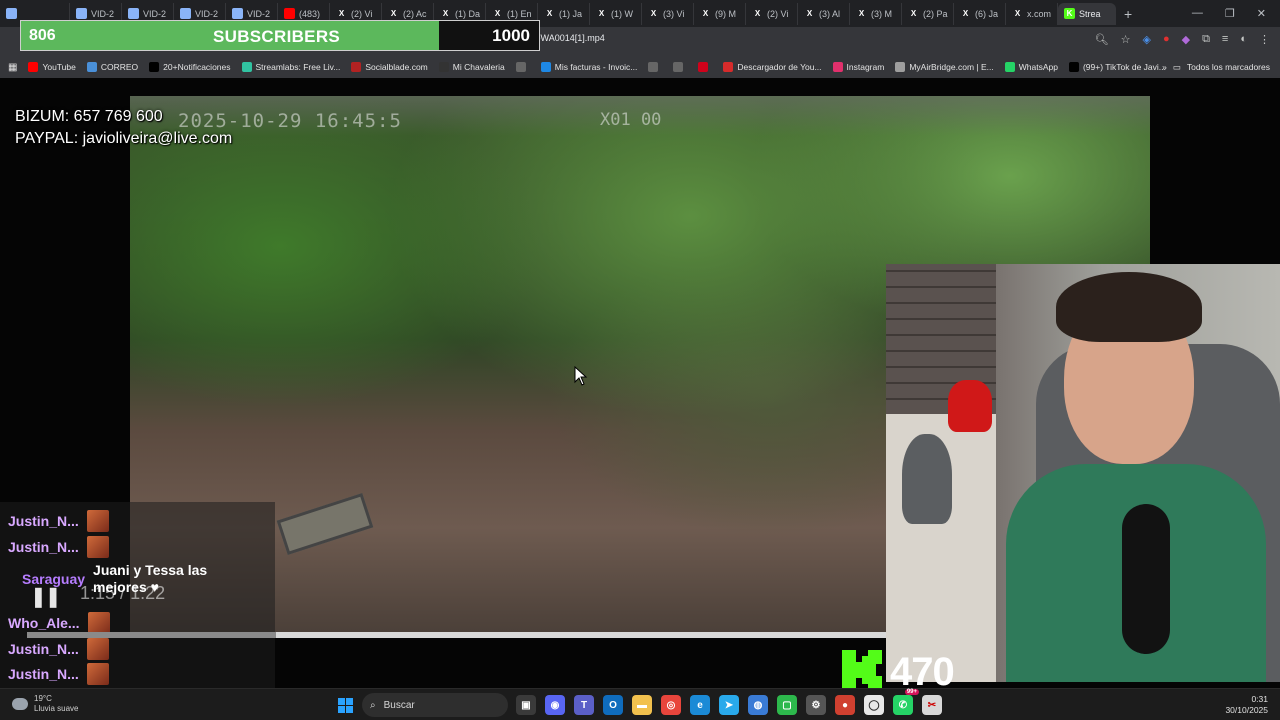 This screenshot has width=1280, height=720. Describe the element at coordinates (1038, 67) in the screenshot. I see `bookmark-label: WhatsApp` at that location.